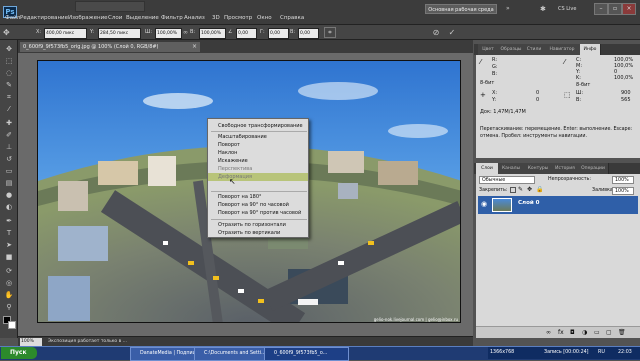 This screenshot has width=640, height=361. What do you see at coordinates (9, 307) in the screenshot?
I see `zoom-tool-icon: ⚲` at bounding box center [9, 307].